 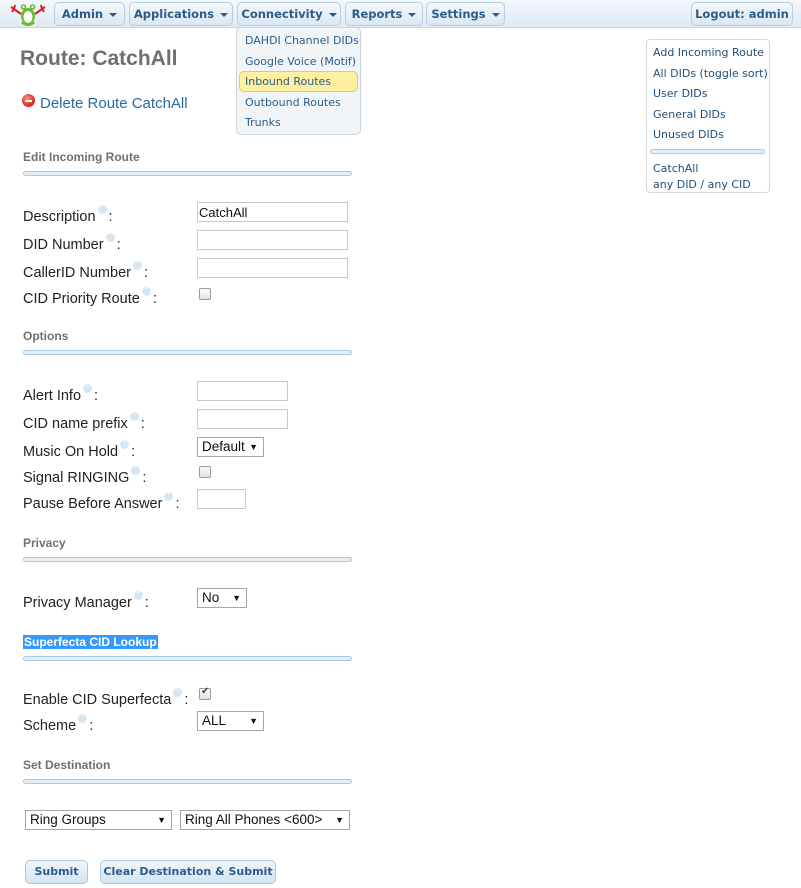 I want to click on cid-name-prefix-label: CID name prefix:, so click(x=84, y=420).